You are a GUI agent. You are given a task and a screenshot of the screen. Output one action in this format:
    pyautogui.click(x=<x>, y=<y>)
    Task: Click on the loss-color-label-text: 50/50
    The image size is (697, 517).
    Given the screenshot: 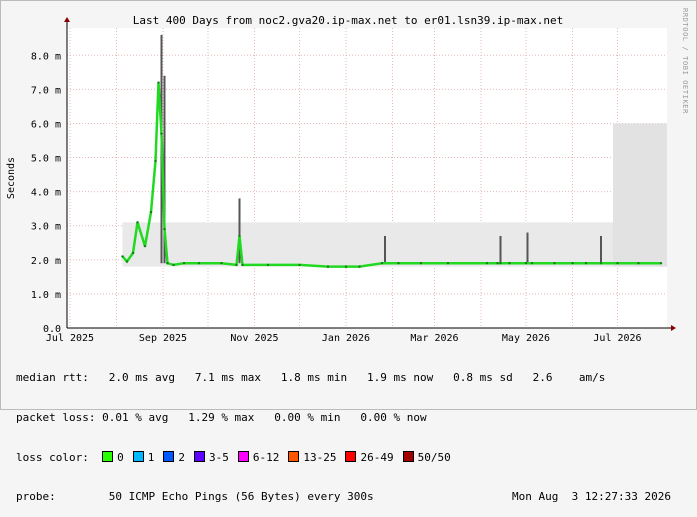 What is the action you would take?
    pyautogui.click(x=434, y=457)
    